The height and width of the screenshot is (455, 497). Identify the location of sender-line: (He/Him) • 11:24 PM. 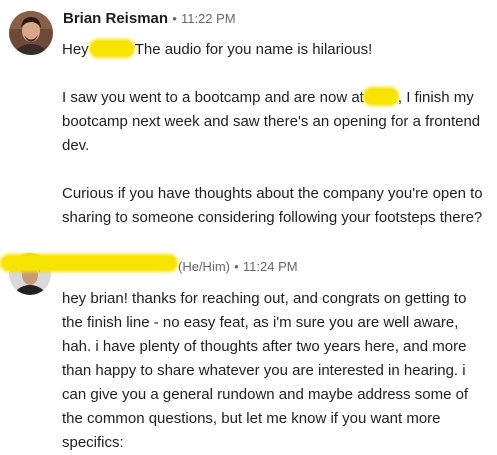
(238, 267).